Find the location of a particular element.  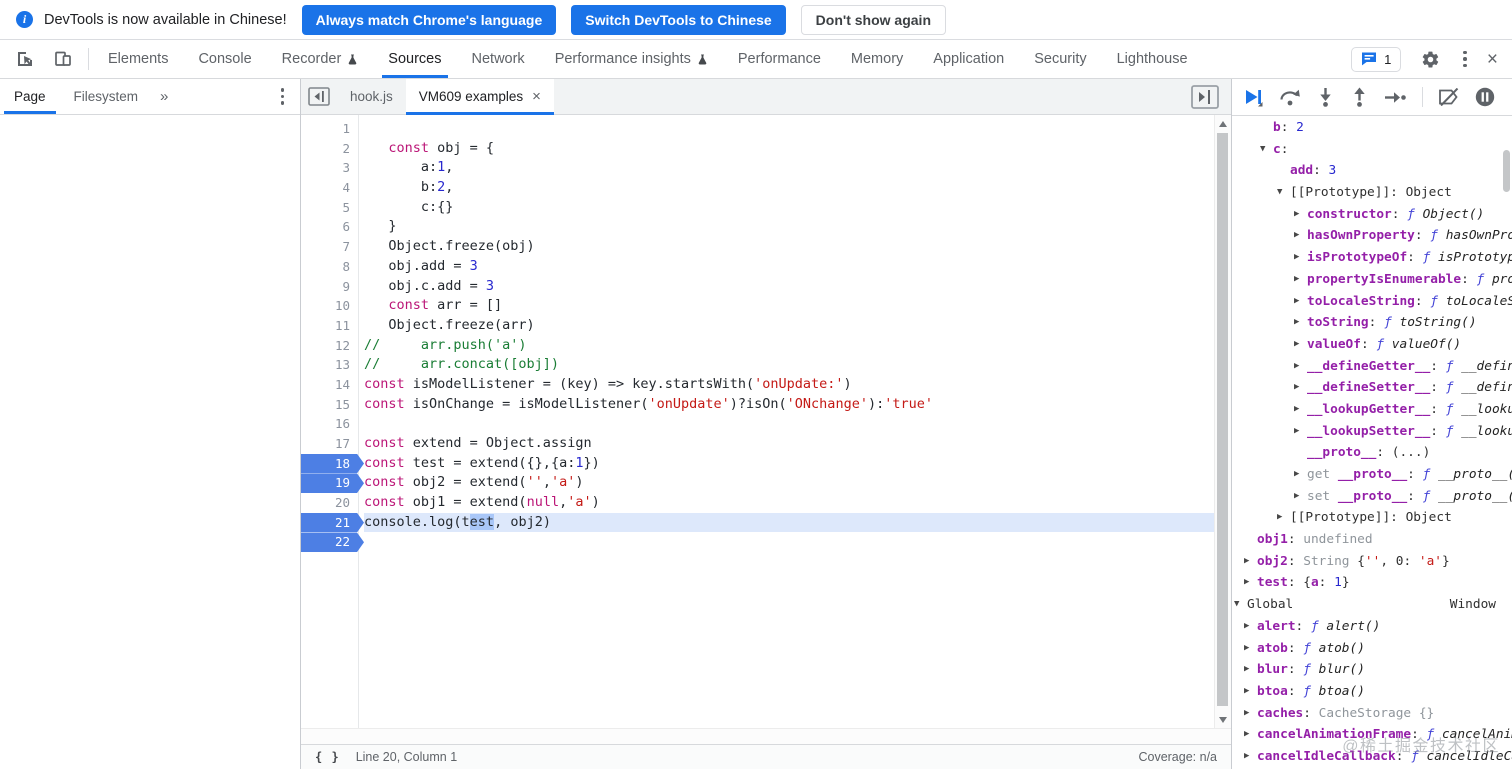

tab-lighthouse: Lighthouse is located at coordinates (1152, 59).